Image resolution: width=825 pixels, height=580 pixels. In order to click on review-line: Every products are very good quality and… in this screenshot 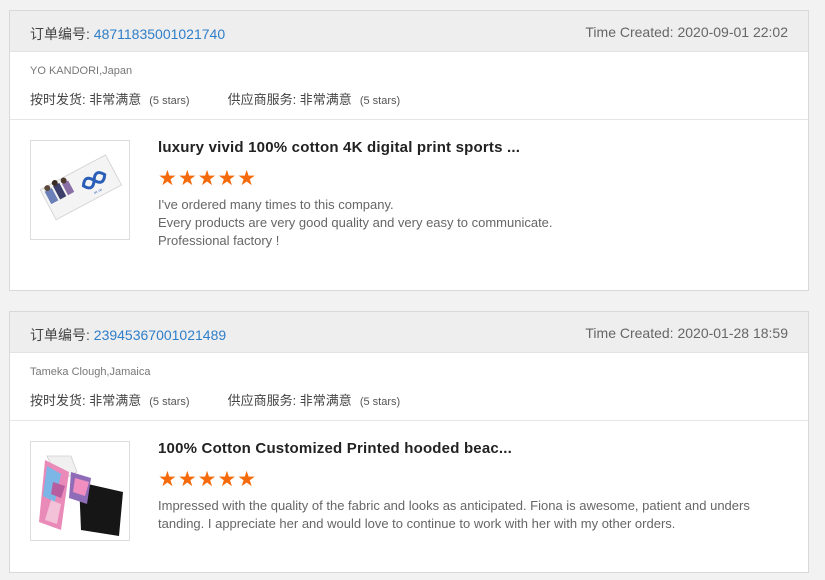, I will do `click(355, 222)`.